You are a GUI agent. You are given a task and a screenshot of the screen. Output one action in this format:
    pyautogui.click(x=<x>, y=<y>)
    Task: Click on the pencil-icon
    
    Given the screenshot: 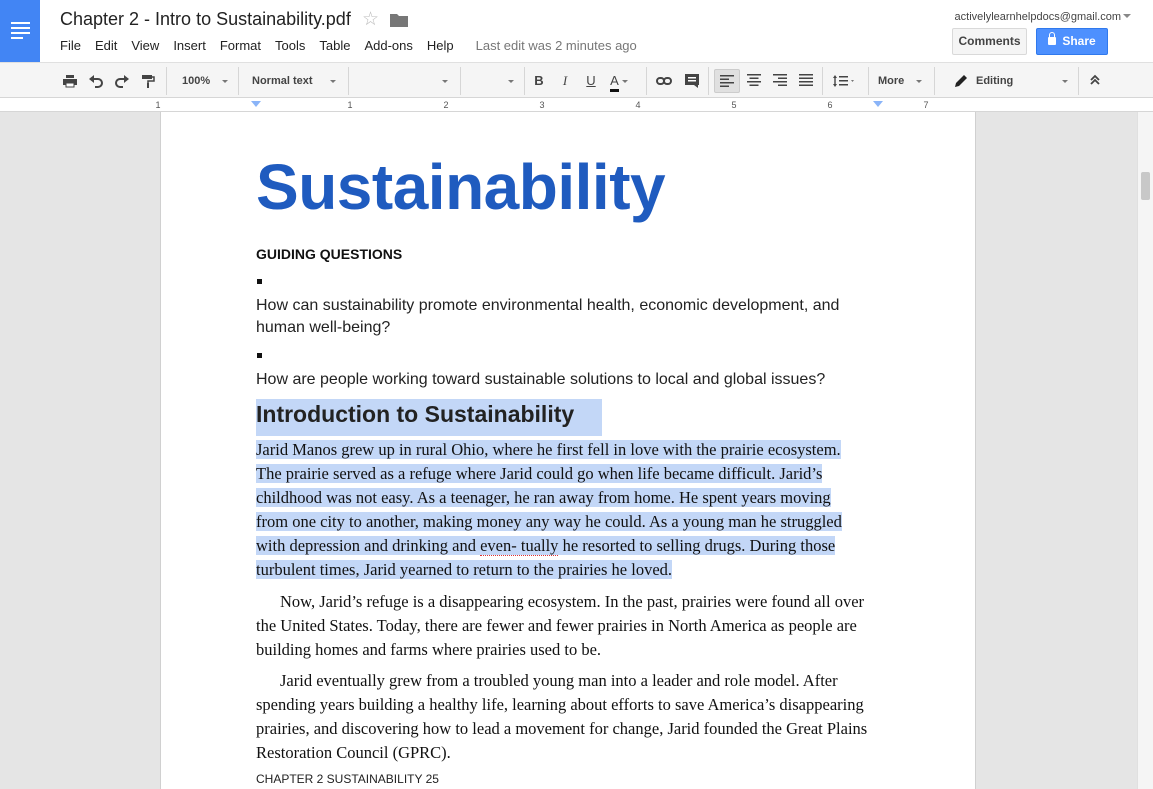 What is the action you would take?
    pyautogui.click(x=961, y=81)
    